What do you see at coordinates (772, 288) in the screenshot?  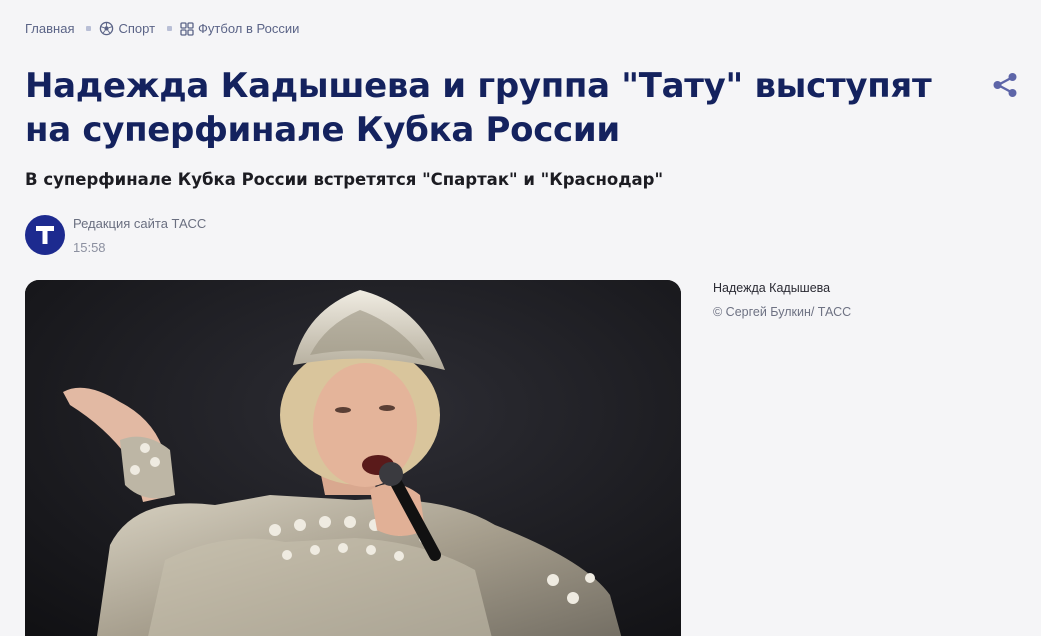 I see `photo-caption: Надежда Кадышева` at bounding box center [772, 288].